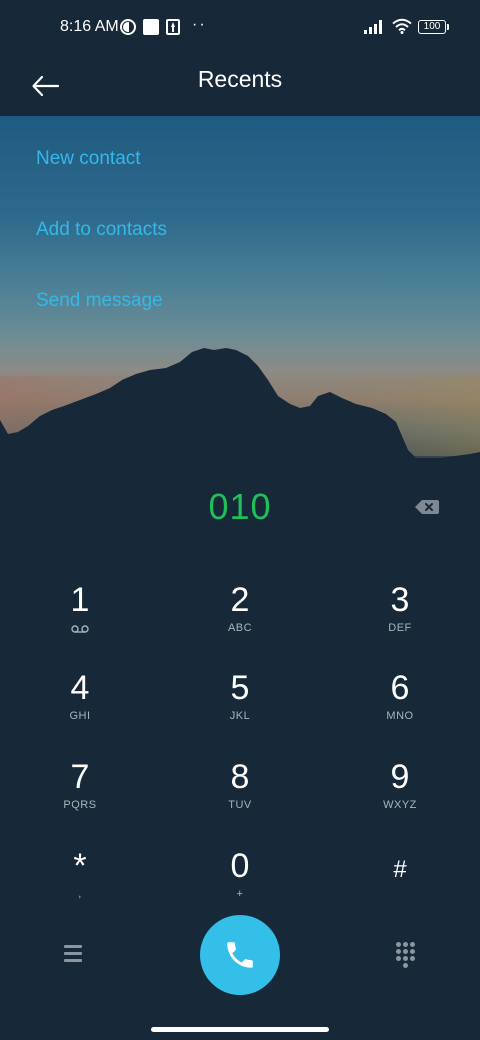 The height and width of the screenshot is (1040, 480). Describe the element at coordinates (400, 716) in the screenshot. I see `key-letters: MNO` at that location.